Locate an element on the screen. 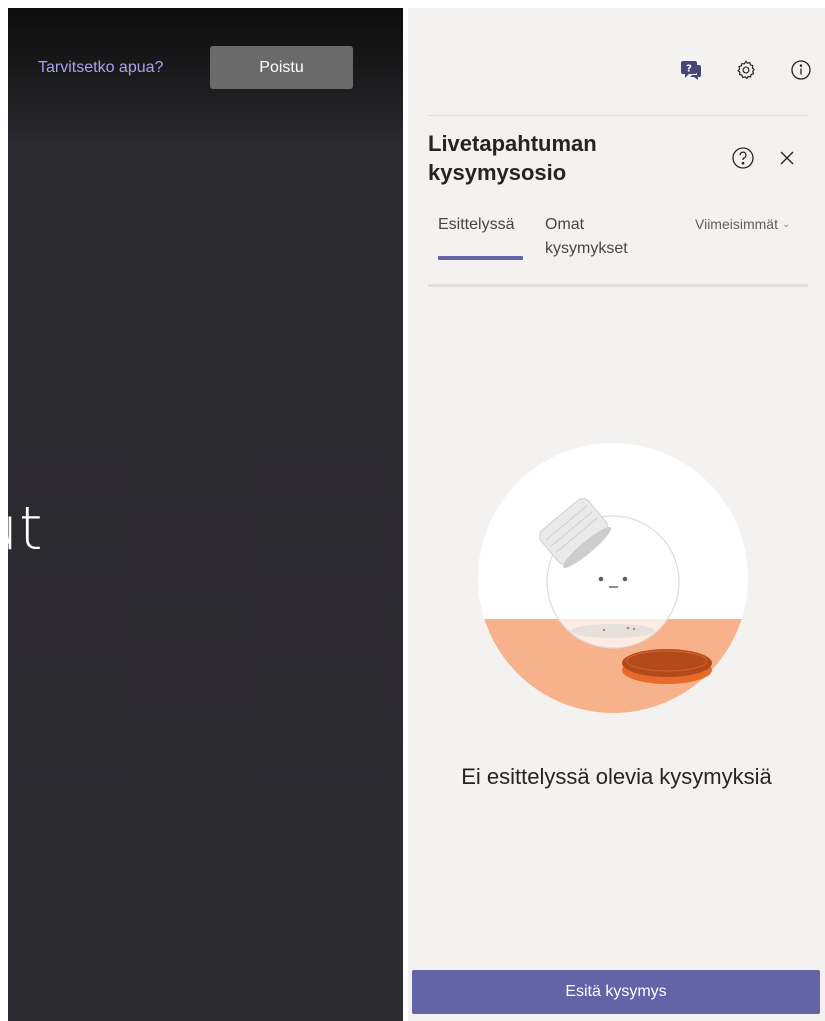  sort-dropdown: Viimeisimmät ⌄ is located at coordinates (742, 224).